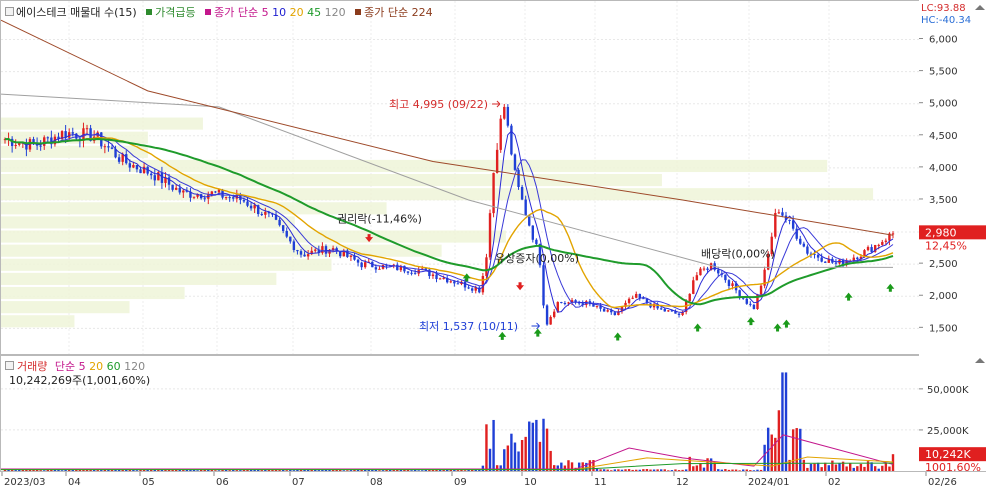 This screenshot has height=496, width=986. I want to click on high-annotation: 최고 4,995 (09/22), so click(438, 104).